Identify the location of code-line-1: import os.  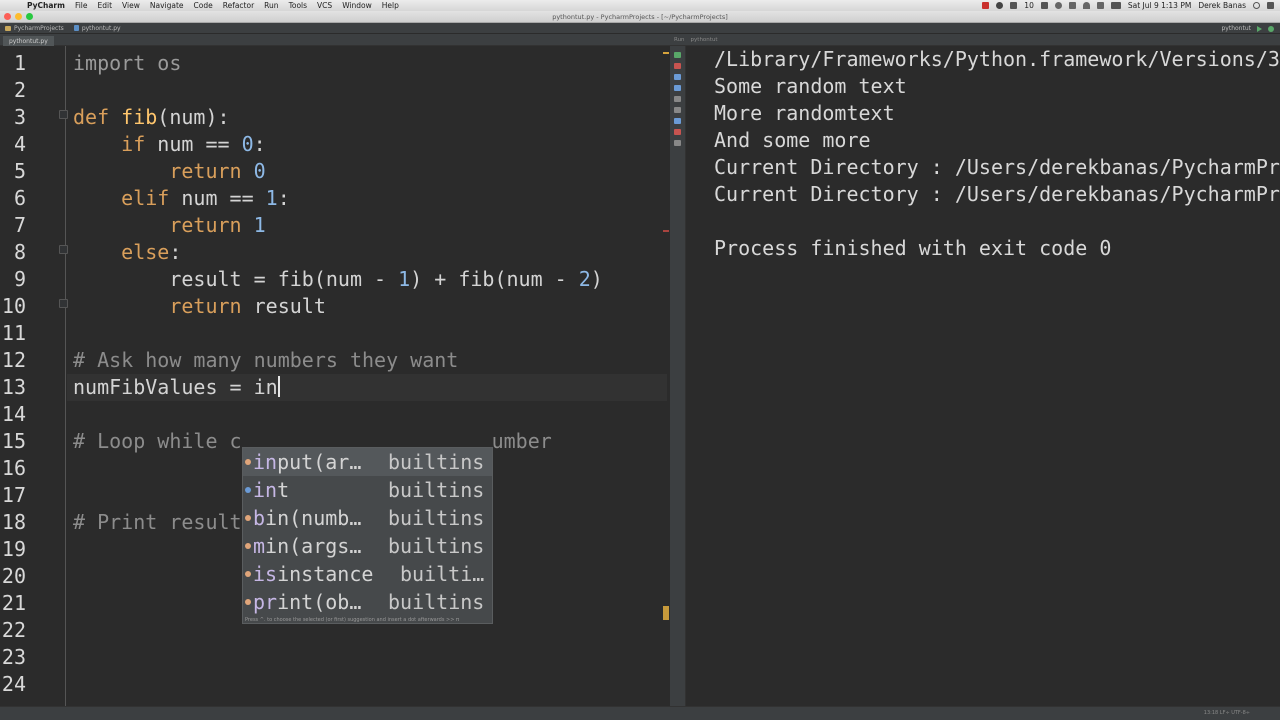
(127, 63).